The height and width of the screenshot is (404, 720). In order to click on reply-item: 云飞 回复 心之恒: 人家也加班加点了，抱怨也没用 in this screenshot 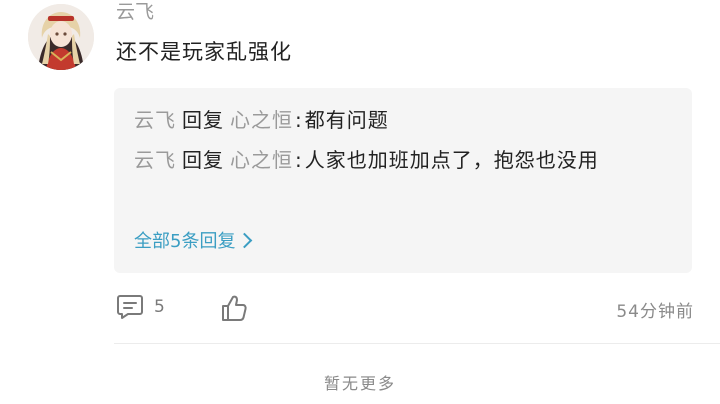, I will do `click(404, 160)`.